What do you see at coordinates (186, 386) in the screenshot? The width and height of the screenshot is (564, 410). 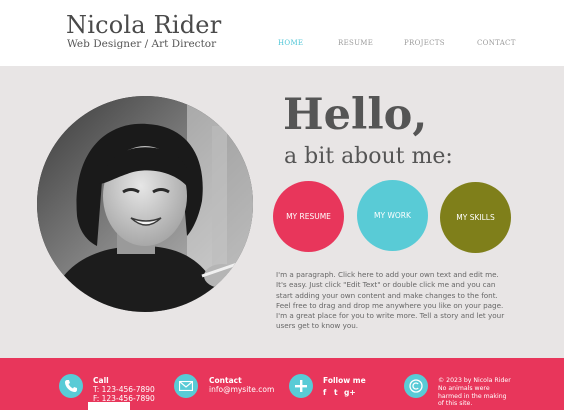 I see `envelope-icon` at bounding box center [186, 386].